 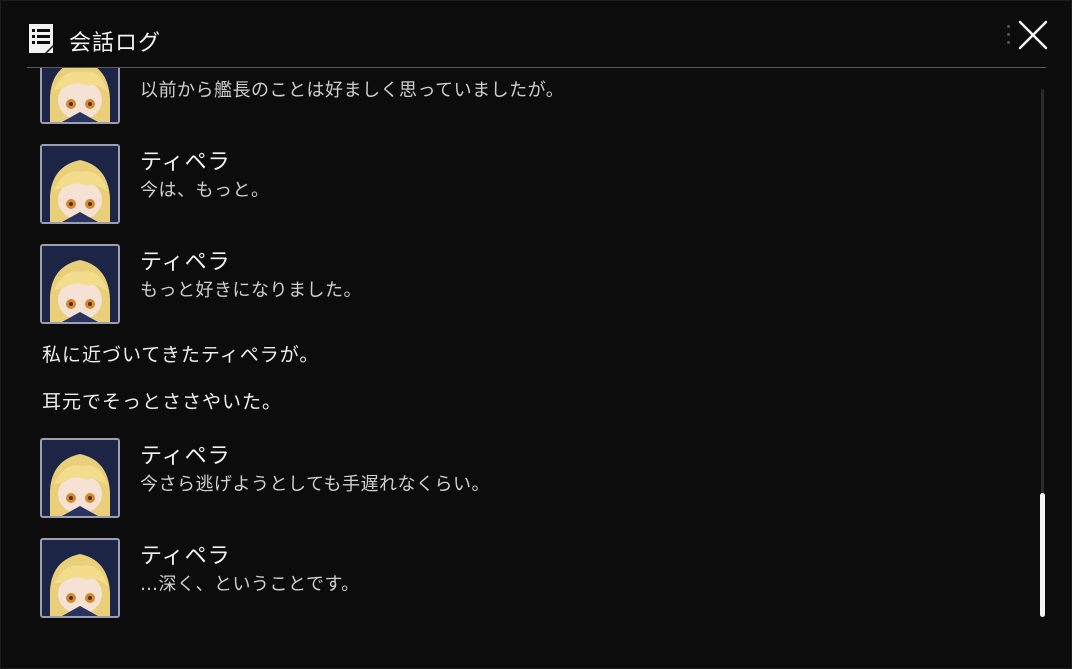 What do you see at coordinates (115, 43) in the screenshot?
I see `page-title: 会話ログ` at bounding box center [115, 43].